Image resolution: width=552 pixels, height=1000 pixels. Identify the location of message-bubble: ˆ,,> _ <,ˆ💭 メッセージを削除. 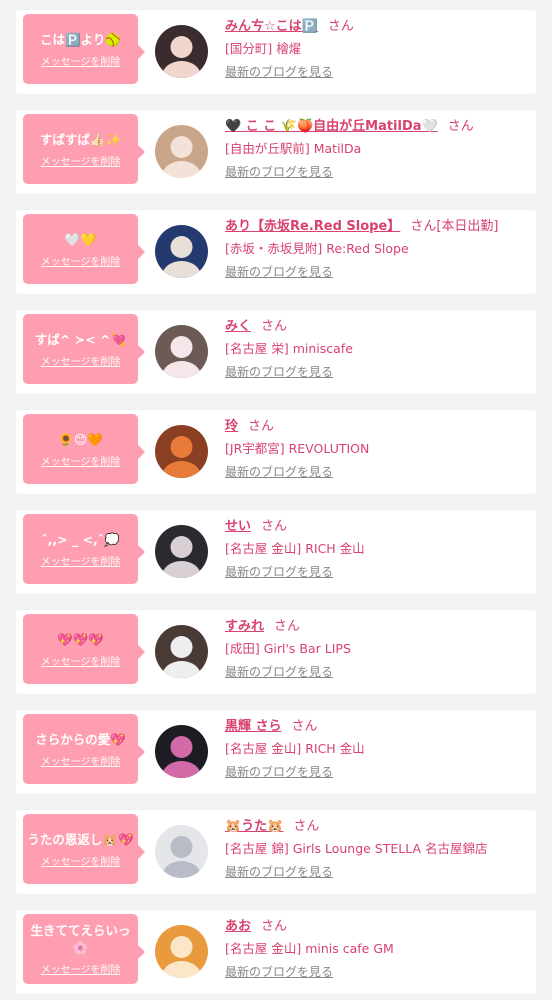
(84, 549).